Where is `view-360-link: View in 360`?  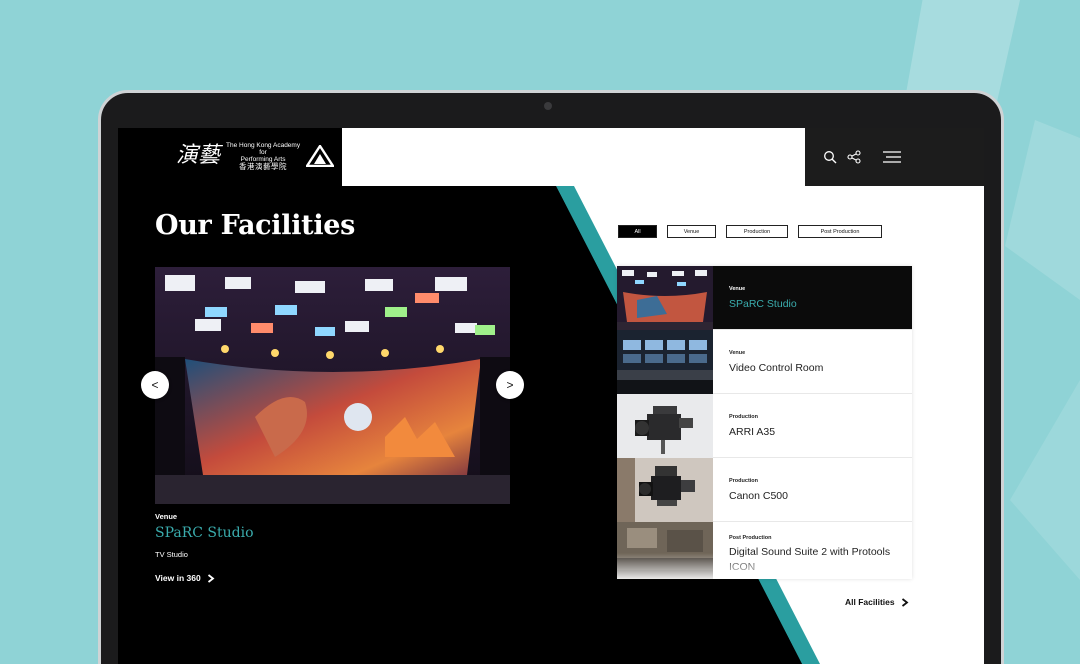
view-360-link: View in 360 is located at coordinates (185, 578).